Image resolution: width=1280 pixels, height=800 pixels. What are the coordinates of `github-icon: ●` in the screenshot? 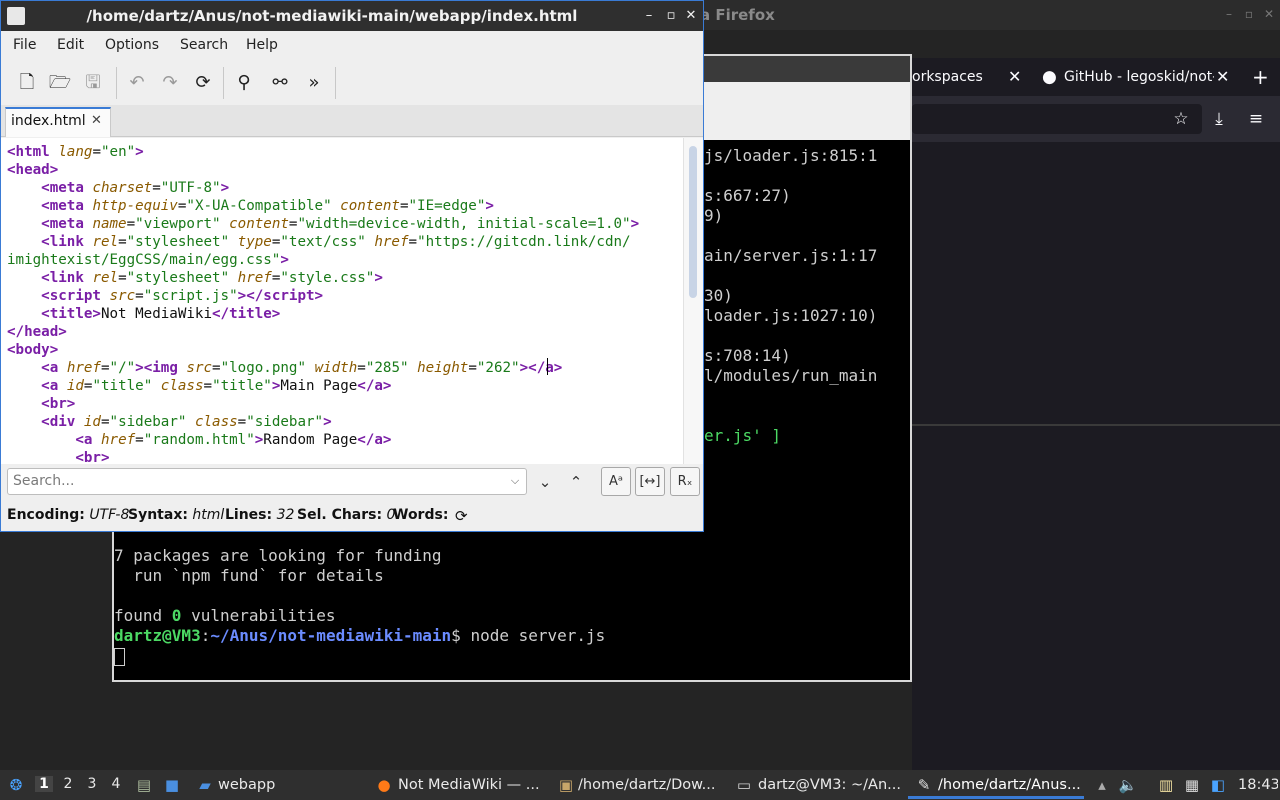 It's located at (1049, 77).